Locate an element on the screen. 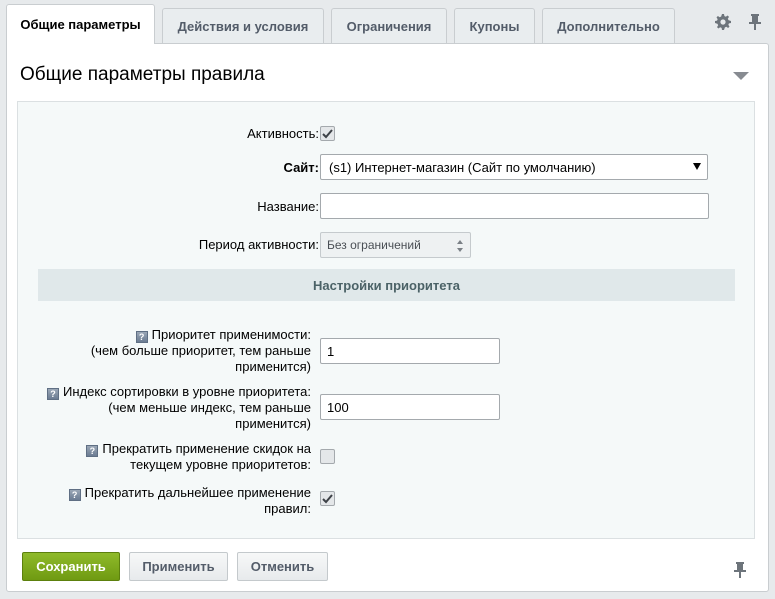 This screenshot has width=775, height=599. tab-restrictions: Ограничения is located at coordinates (389, 25).